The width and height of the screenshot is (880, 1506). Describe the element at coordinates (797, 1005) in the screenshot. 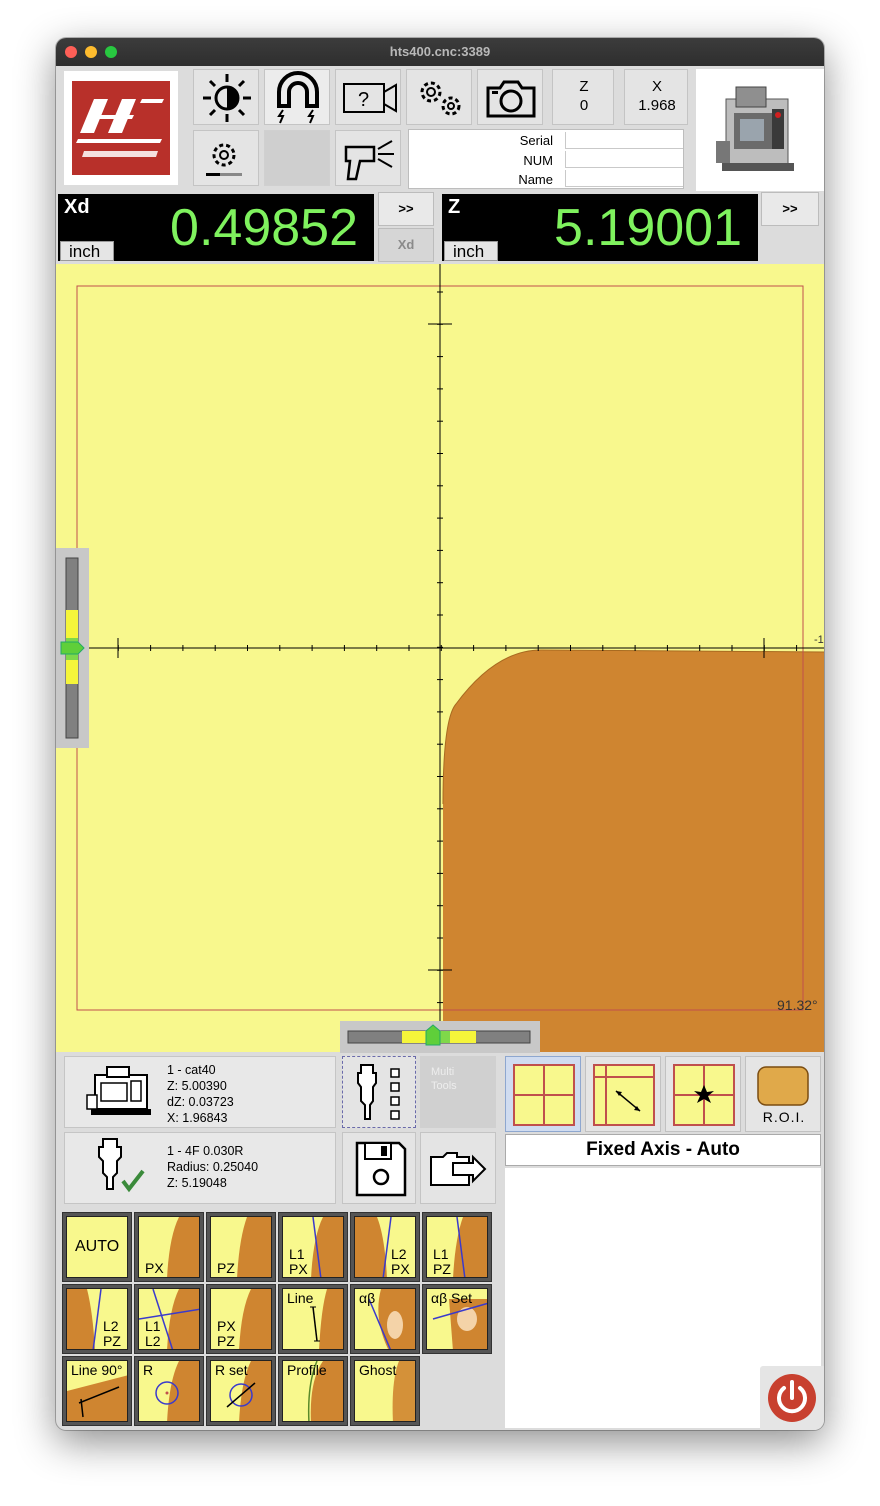

I see `angle-readout: 91.32°` at that location.